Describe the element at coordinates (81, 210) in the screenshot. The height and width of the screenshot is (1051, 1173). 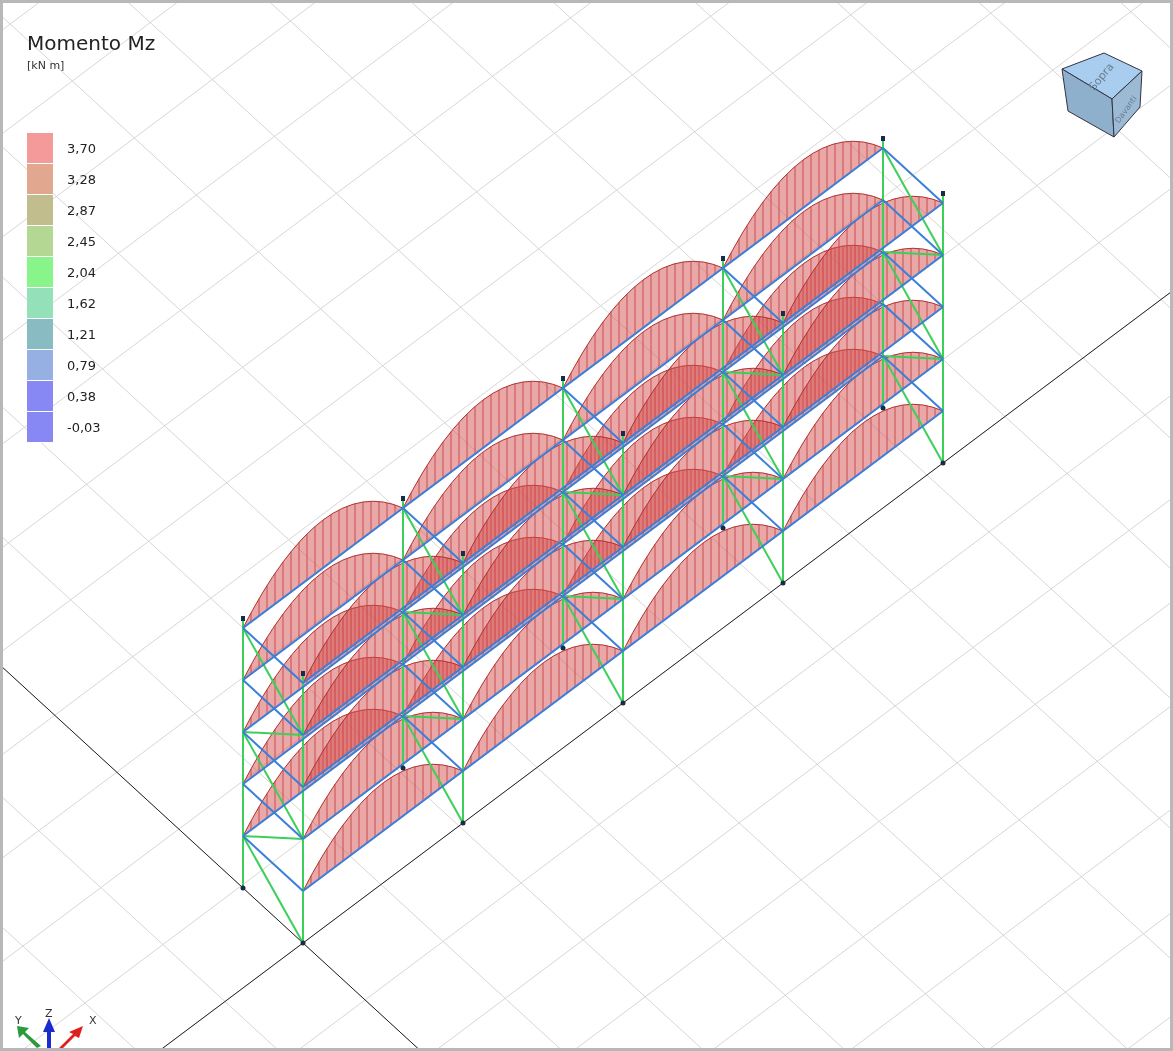
I see `legend-value: 2,87` at that location.